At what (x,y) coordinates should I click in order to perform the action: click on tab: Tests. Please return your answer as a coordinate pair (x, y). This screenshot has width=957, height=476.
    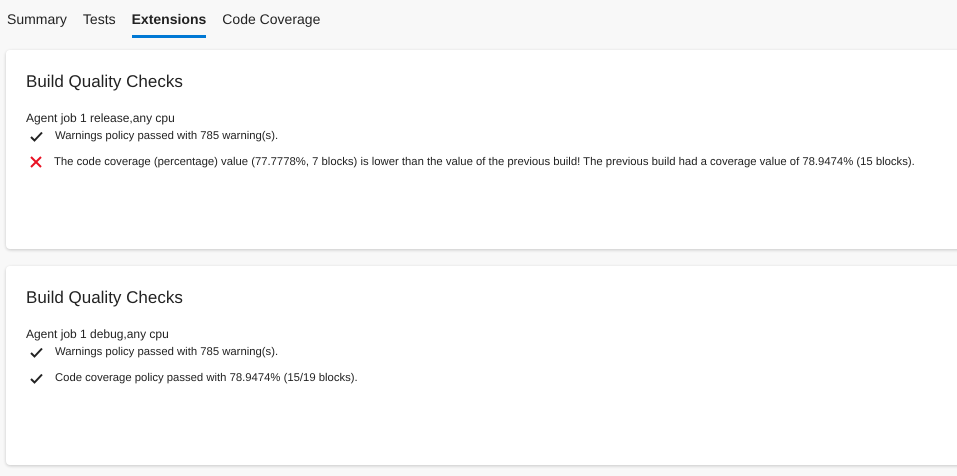
    Looking at the image, I should click on (99, 19).